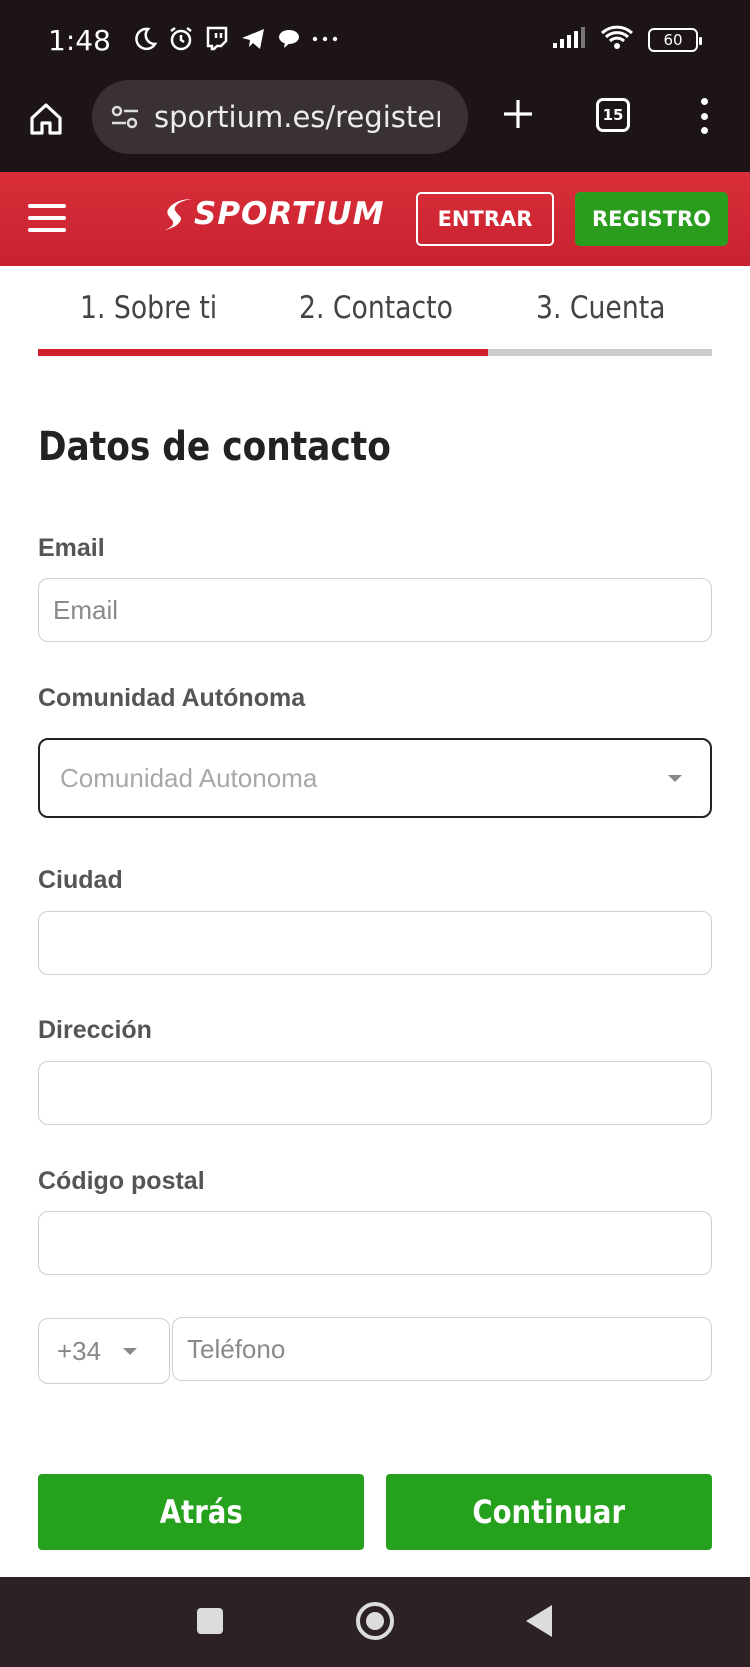  What do you see at coordinates (79, 1350) in the screenshot?
I see `phone-prefix-value: +34` at bounding box center [79, 1350].